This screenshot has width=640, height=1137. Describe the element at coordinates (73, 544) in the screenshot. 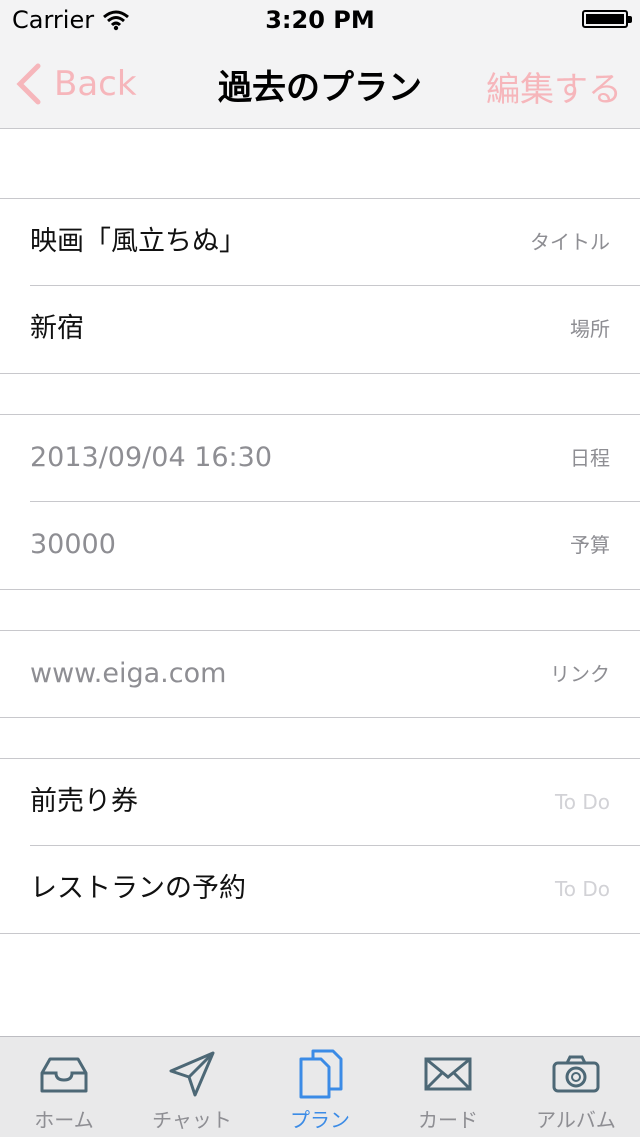

I see `budget-value: 30000` at that location.